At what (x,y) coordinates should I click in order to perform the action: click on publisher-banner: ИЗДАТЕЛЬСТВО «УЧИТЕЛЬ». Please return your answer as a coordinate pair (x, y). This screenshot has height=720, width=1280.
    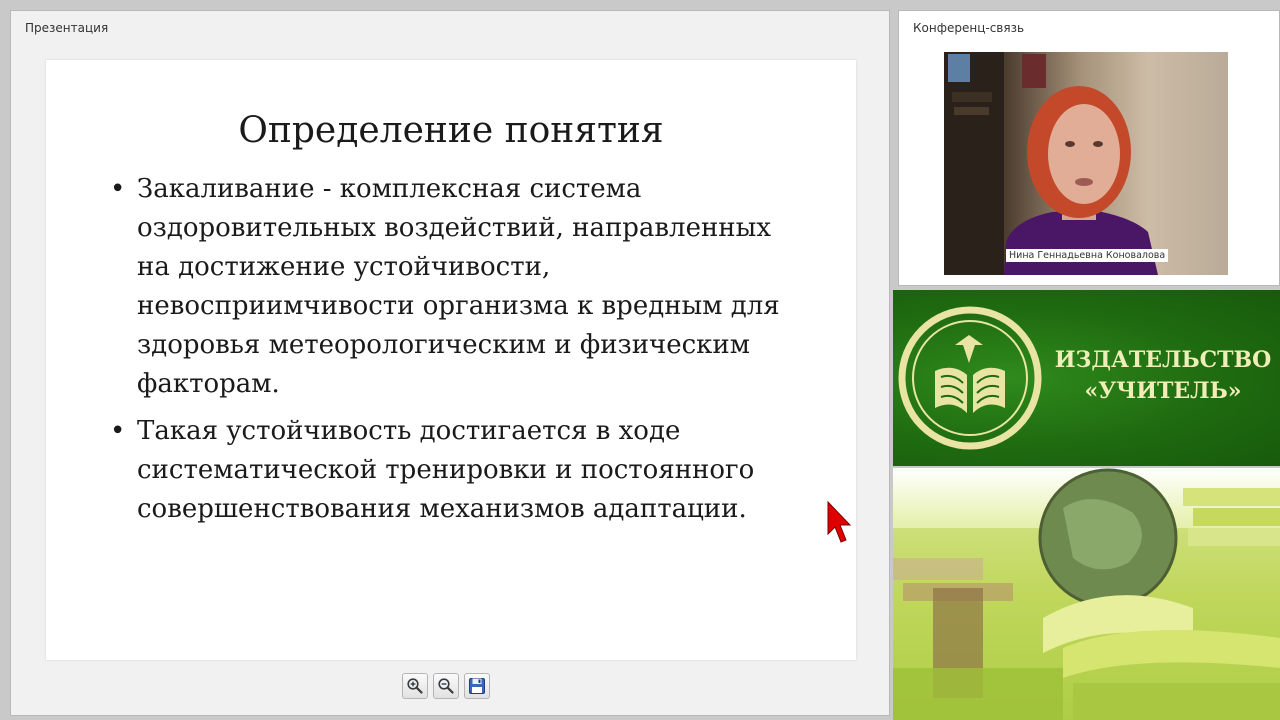
    Looking at the image, I should click on (1086, 378).